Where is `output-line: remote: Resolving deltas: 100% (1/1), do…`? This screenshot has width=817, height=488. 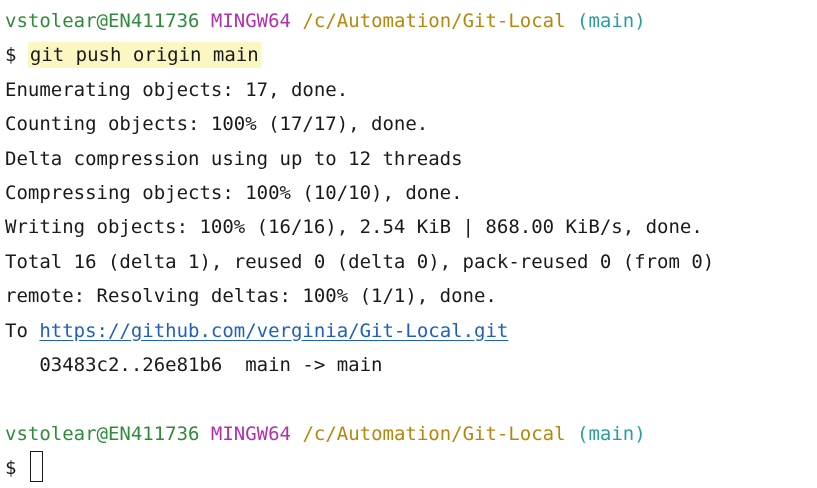 output-line: remote: Resolving deltas: 100% (1/1), do… is located at coordinates (251, 296).